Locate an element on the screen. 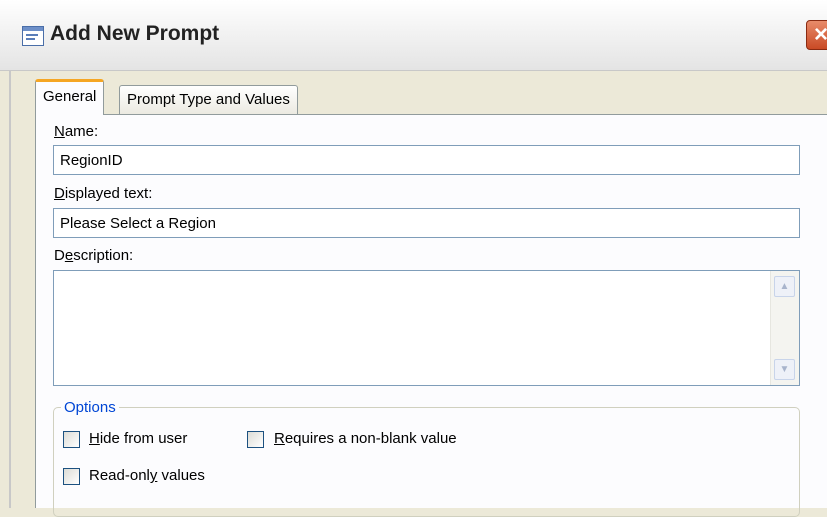 Image resolution: width=827 pixels, height=517 pixels. name-field is located at coordinates (426, 160).